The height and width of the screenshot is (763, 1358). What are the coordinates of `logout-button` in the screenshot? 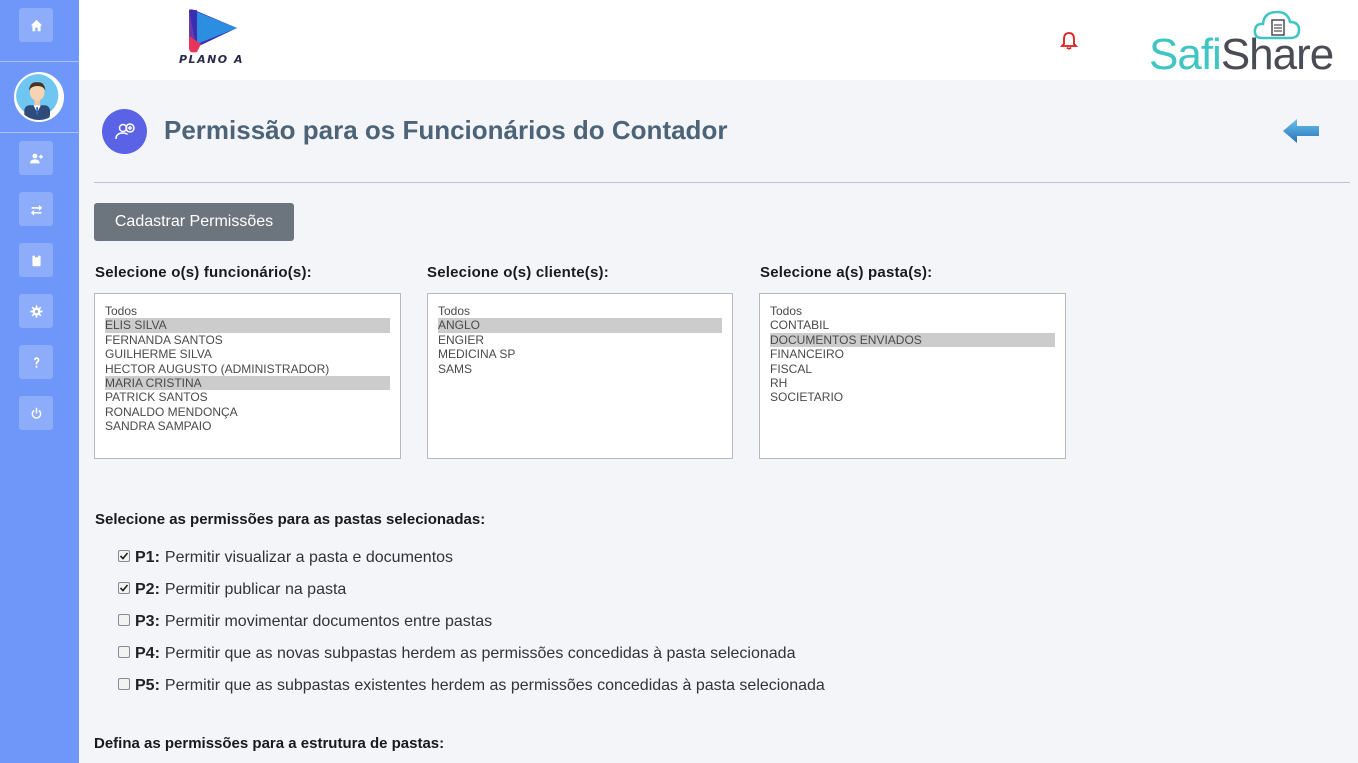 It's located at (36, 413).